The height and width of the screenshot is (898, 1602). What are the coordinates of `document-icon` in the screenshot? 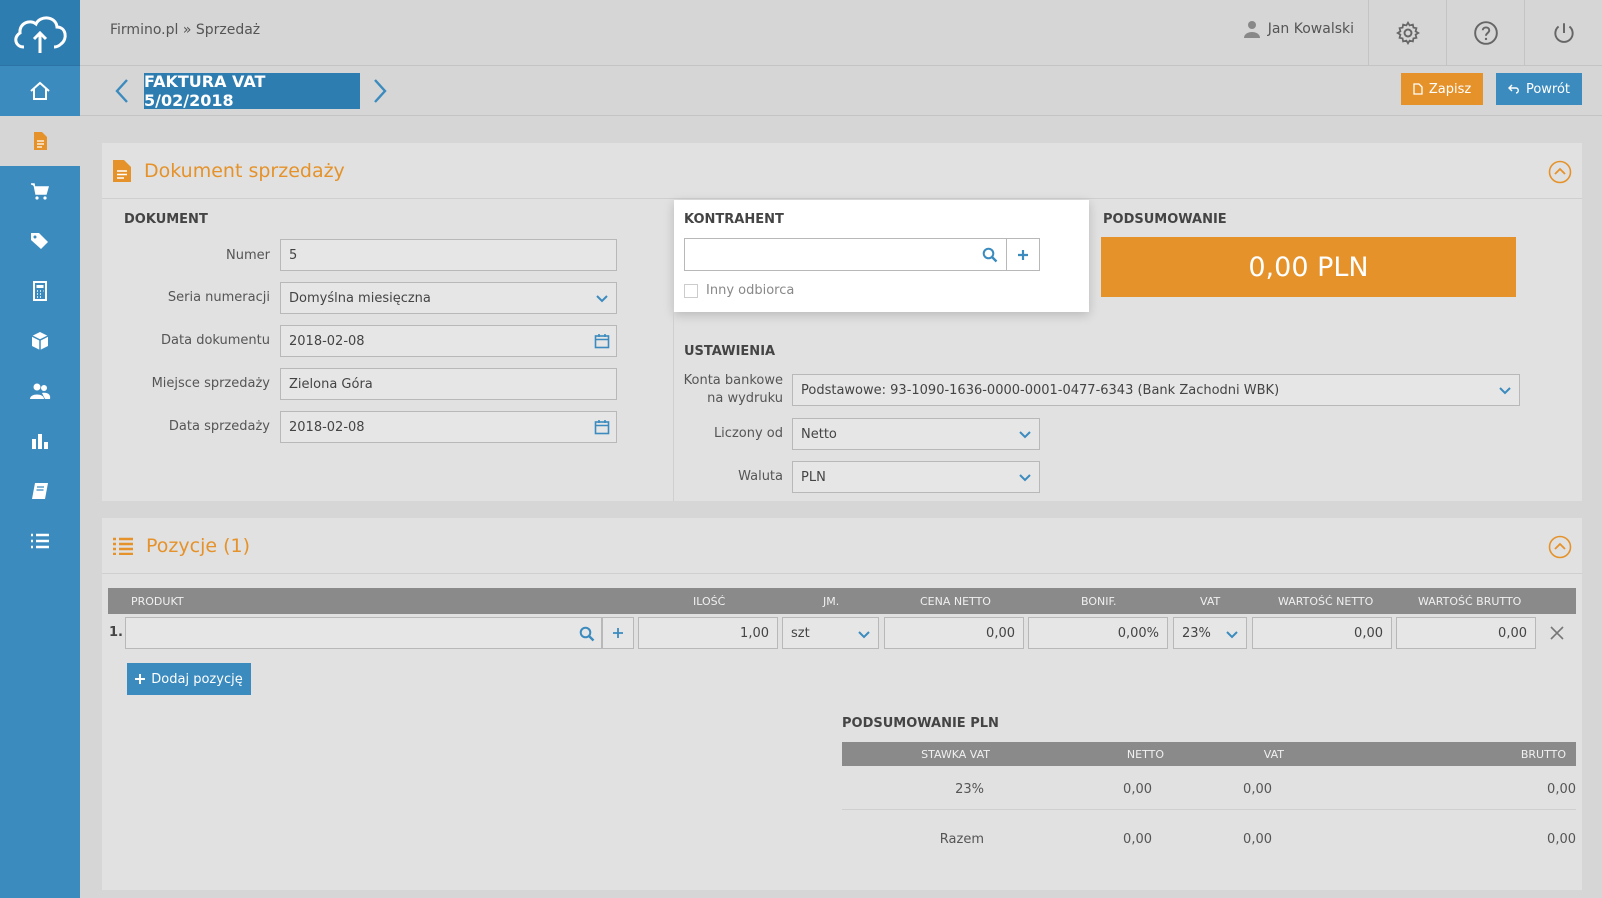 It's located at (40, 141).